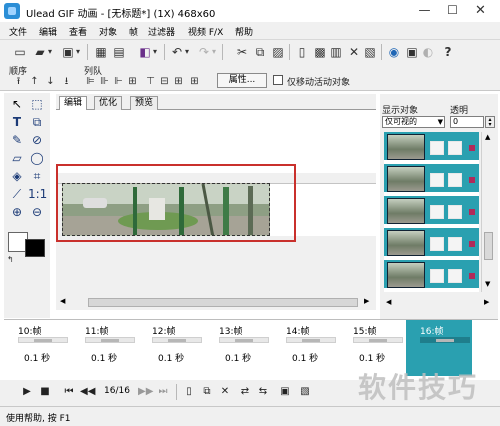 The width and height of the screenshot is (500, 426). I want to click on zoom-in-tool-icon: ⊕, so click(17, 212).